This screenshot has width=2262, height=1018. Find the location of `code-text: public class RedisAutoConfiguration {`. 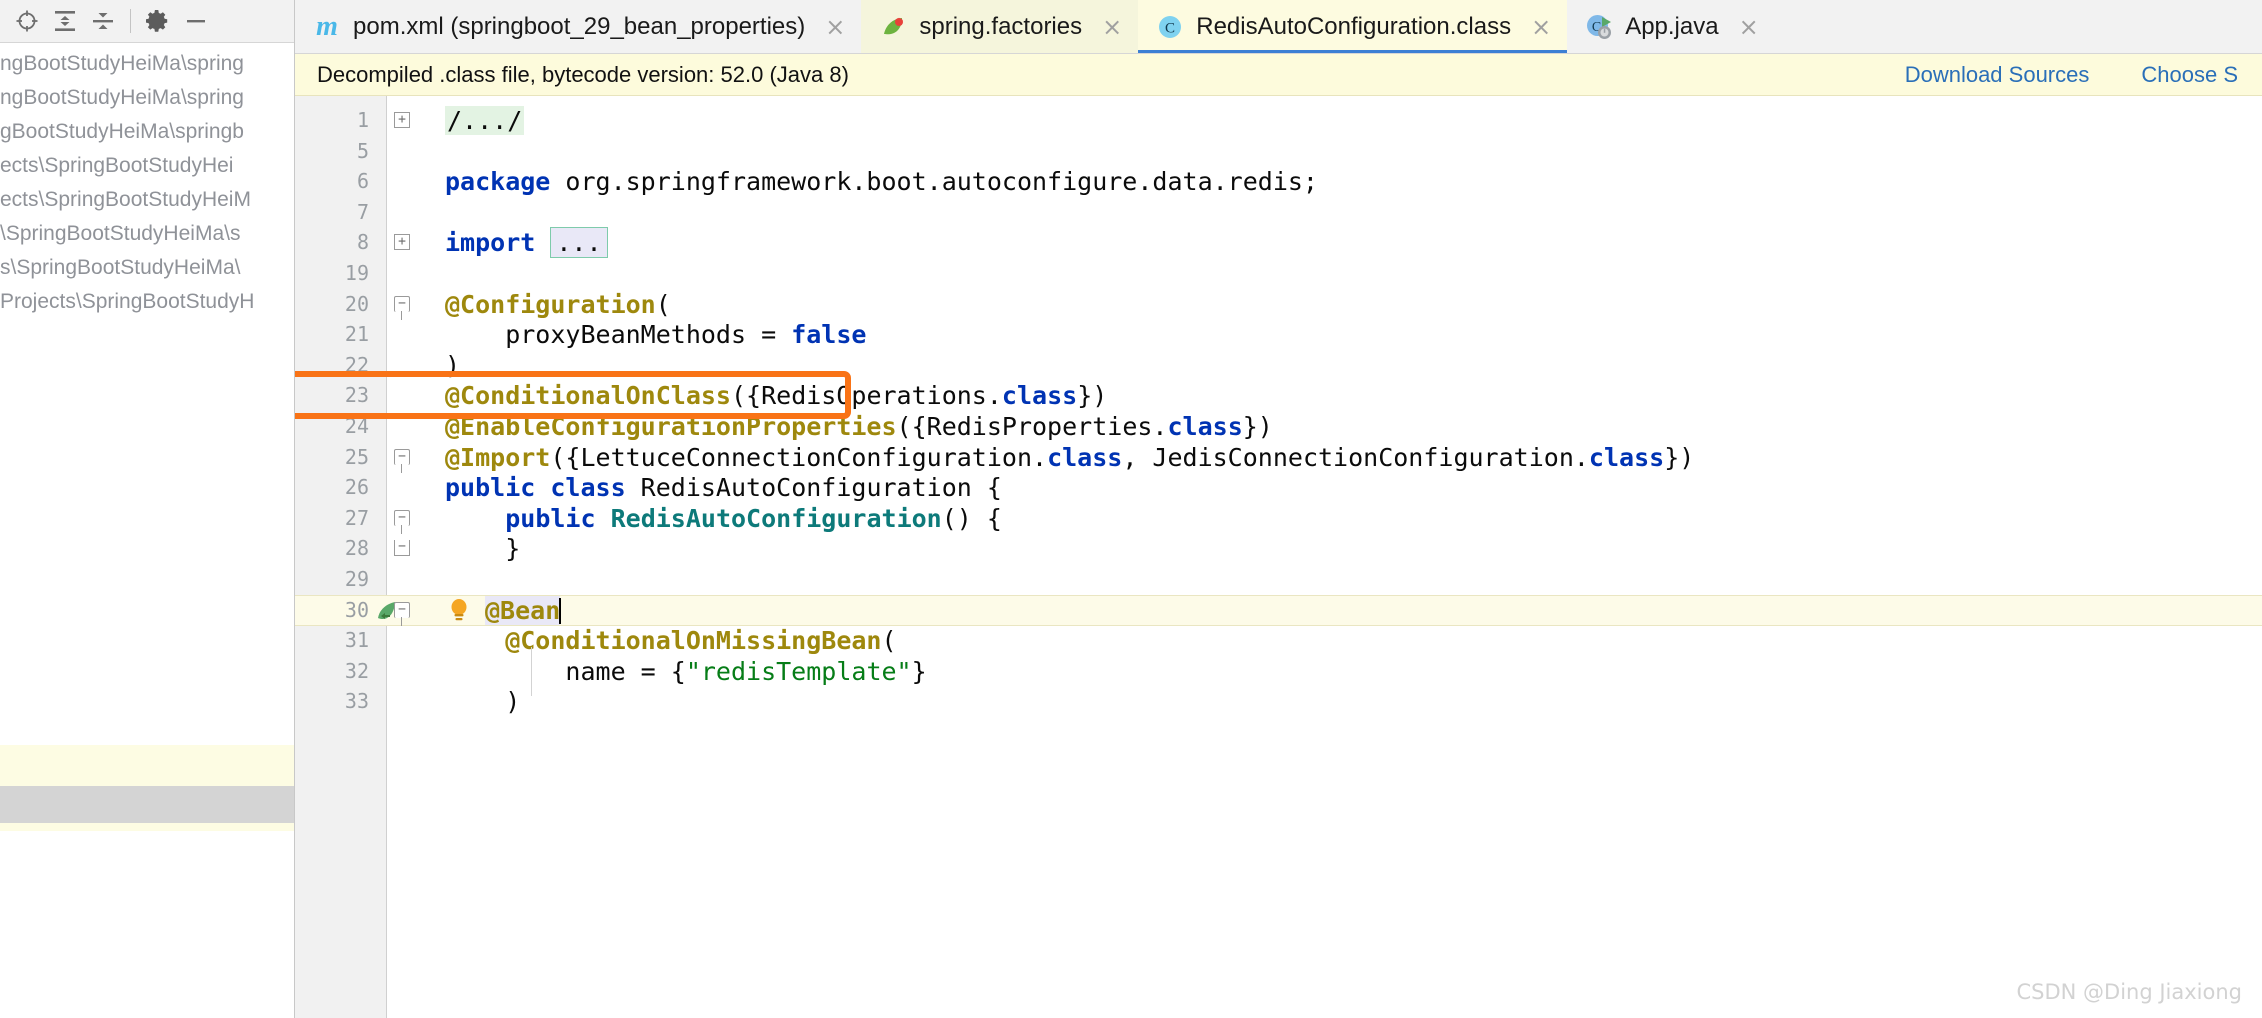

code-text: public class RedisAutoConfiguration { is located at coordinates (723, 487).